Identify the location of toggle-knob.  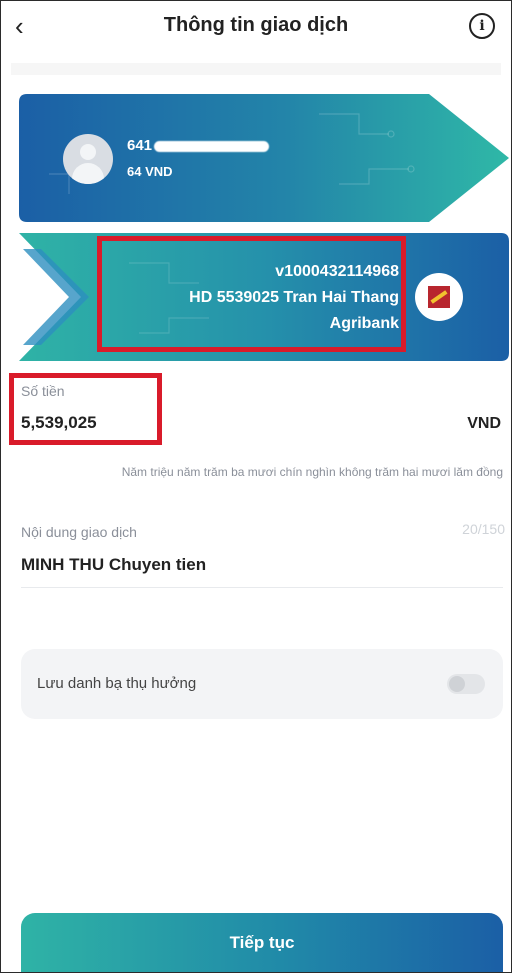
(457, 684).